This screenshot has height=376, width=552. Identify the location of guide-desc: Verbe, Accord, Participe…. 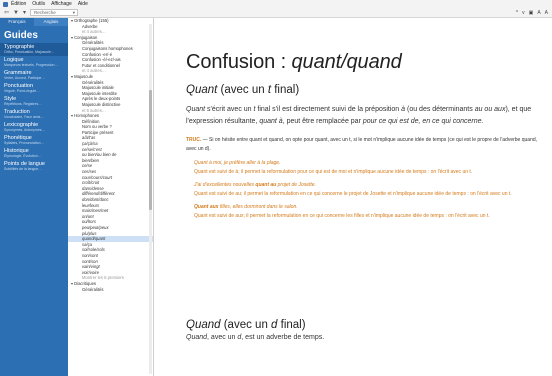
(24, 78).